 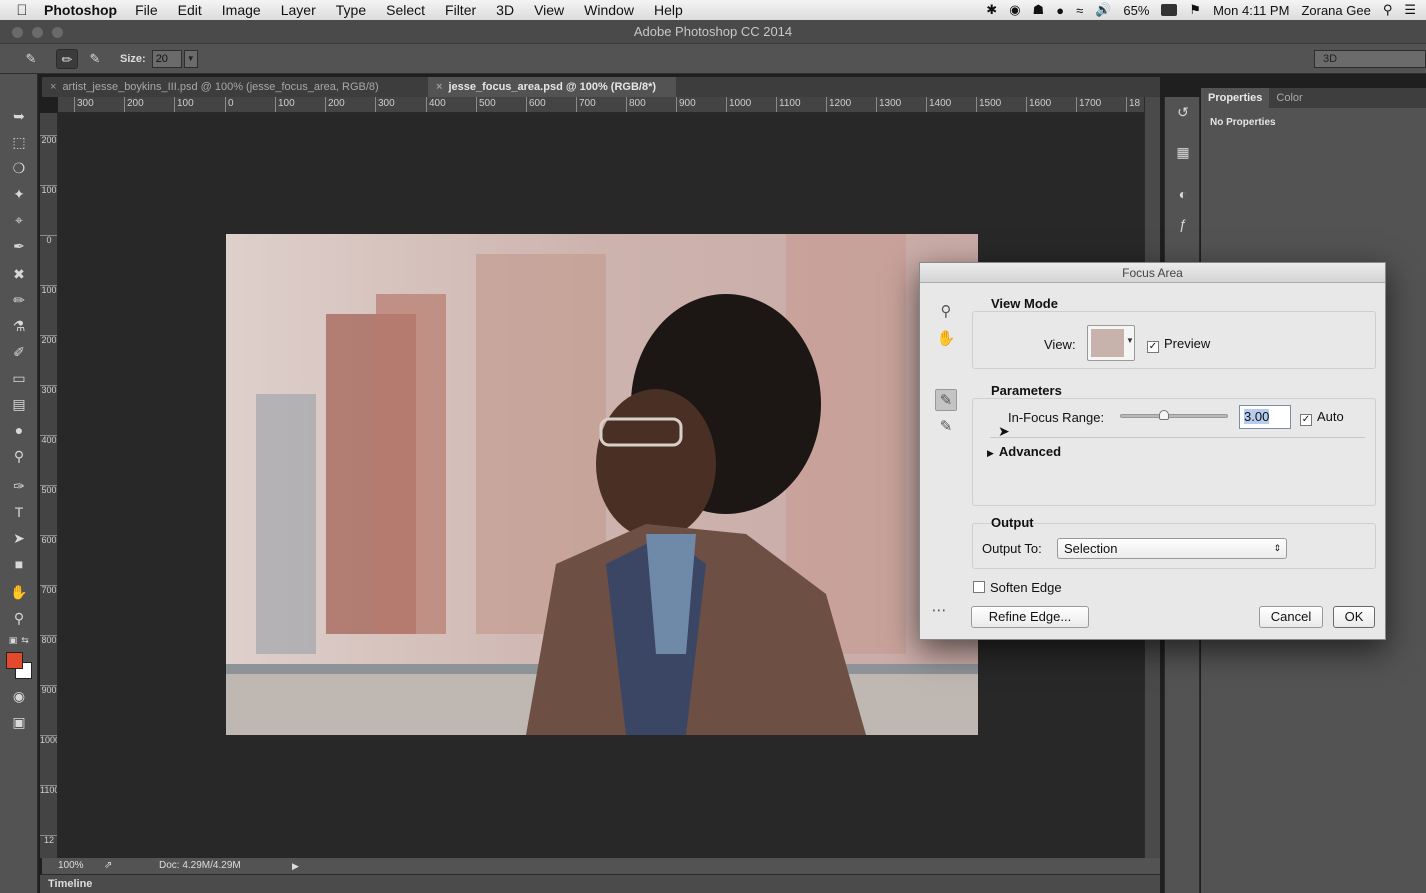 I want to click on ruler-label: 800, so click(x=48, y=640).